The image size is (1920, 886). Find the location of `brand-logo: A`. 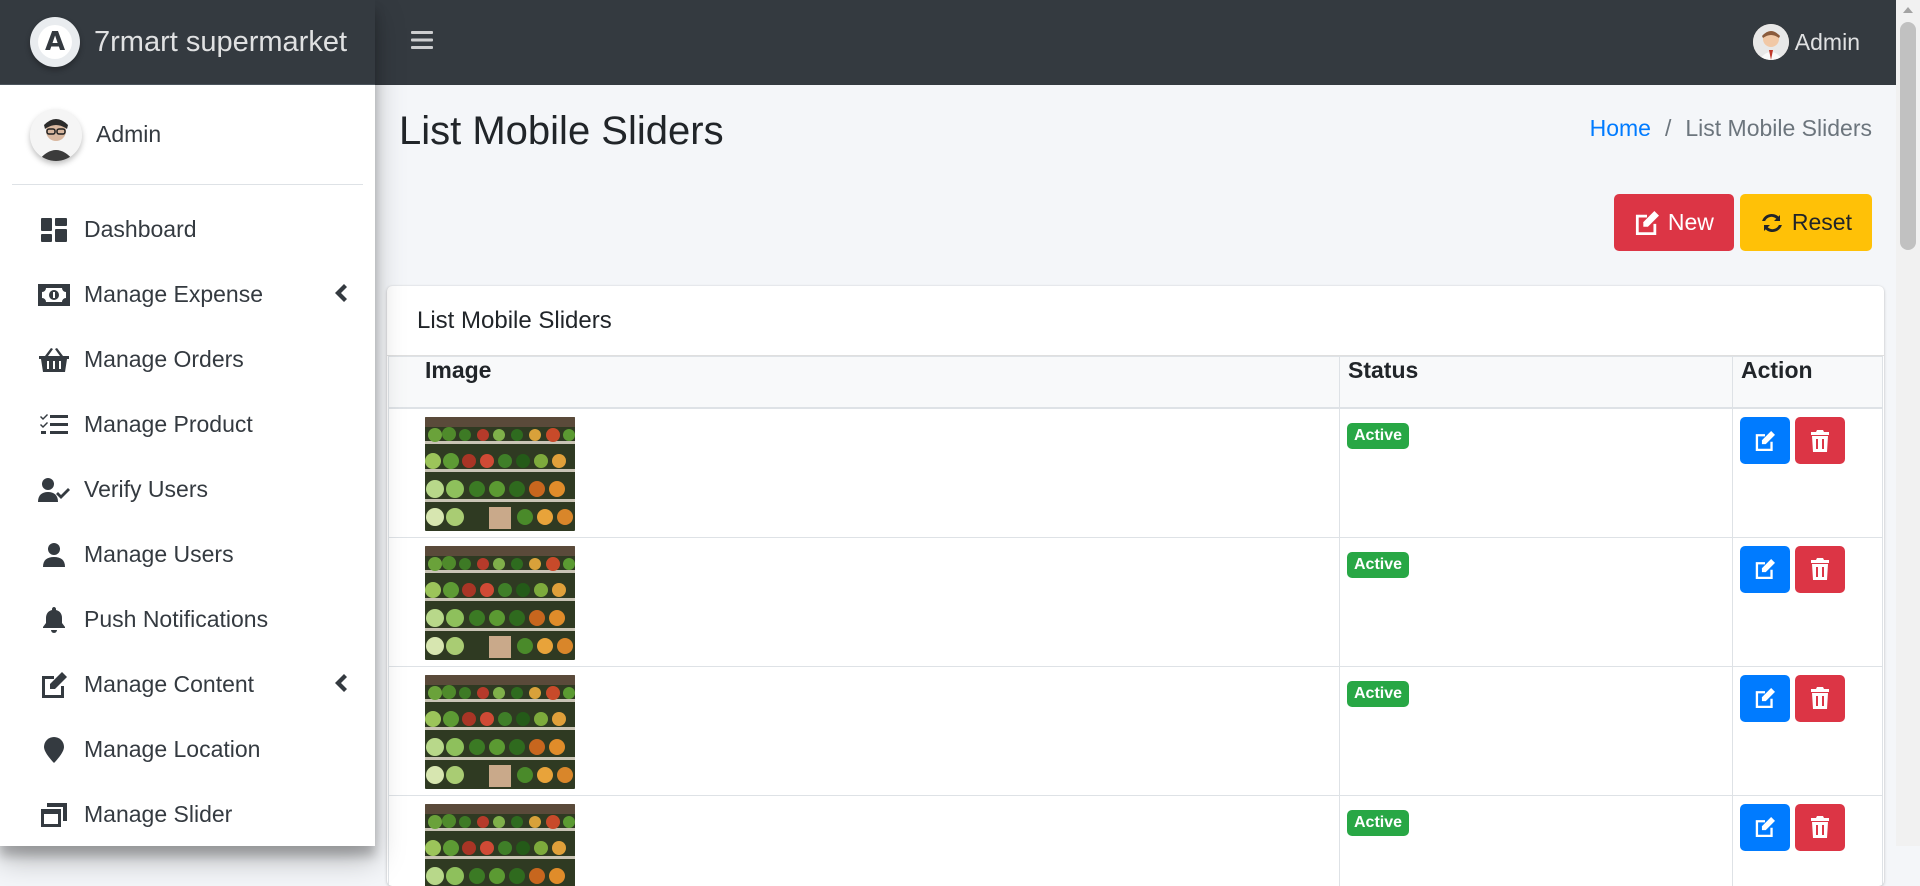

brand-logo: A is located at coordinates (55, 42).